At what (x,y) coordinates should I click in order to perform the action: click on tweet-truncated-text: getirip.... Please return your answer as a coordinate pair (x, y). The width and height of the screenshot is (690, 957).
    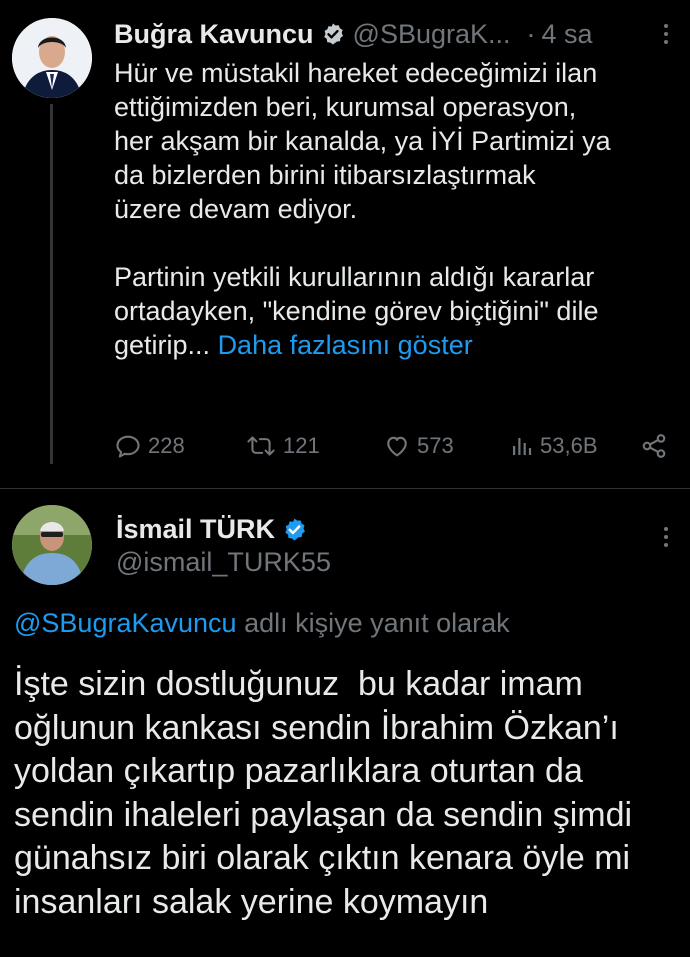
    Looking at the image, I should click on (162, 345).